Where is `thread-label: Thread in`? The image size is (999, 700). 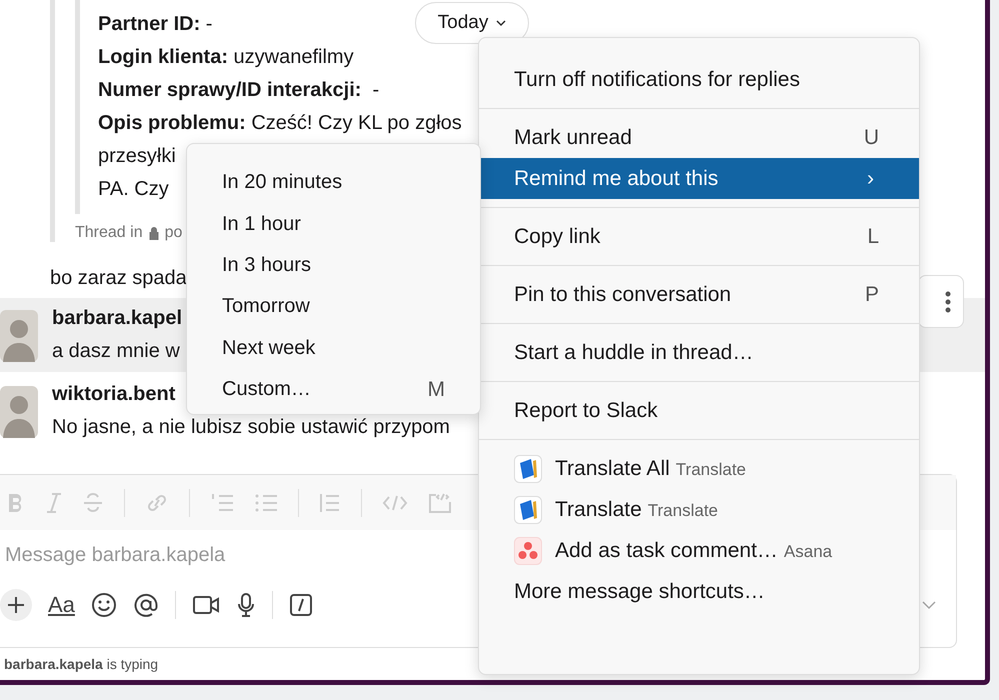
thread-label: Thread in is located at coordinates (109, 233).